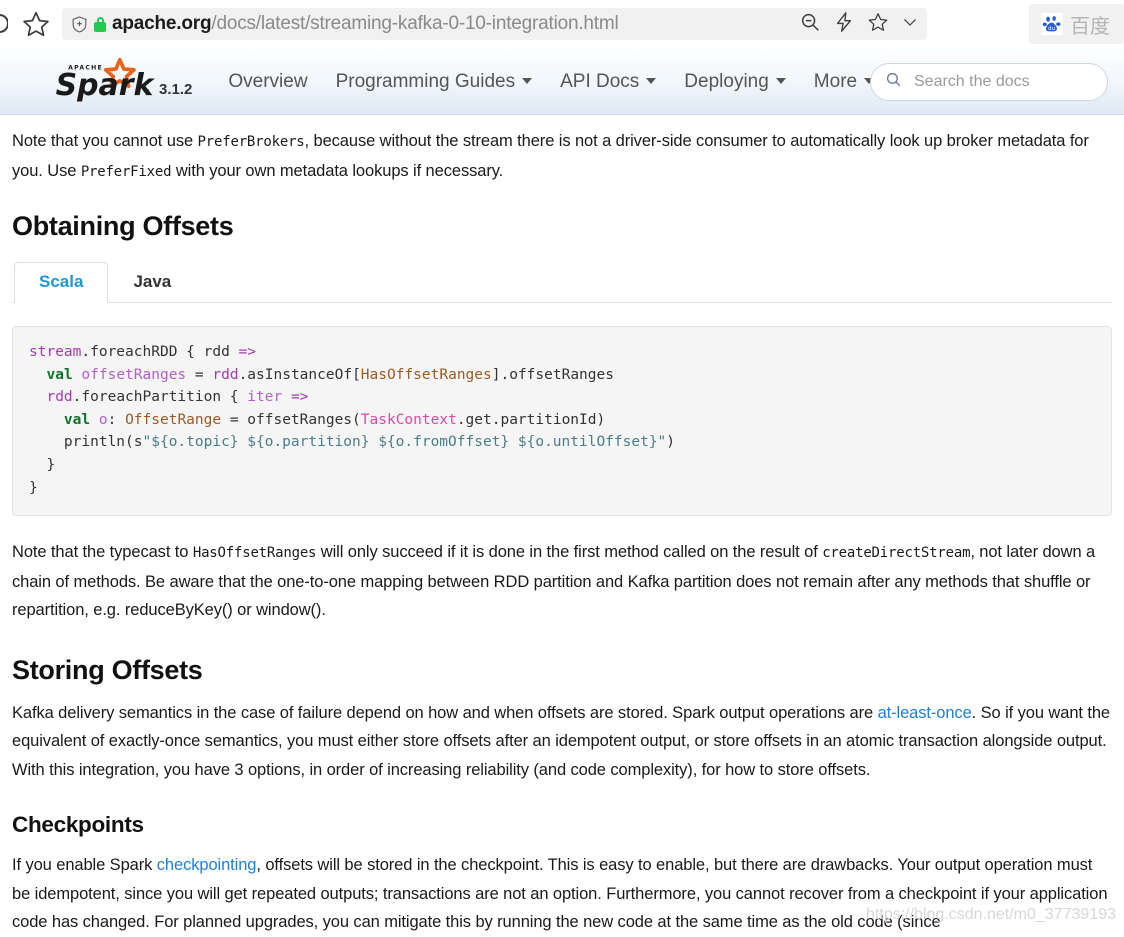  I want to click on nav-item-label: Deploying, so click(726, 81).